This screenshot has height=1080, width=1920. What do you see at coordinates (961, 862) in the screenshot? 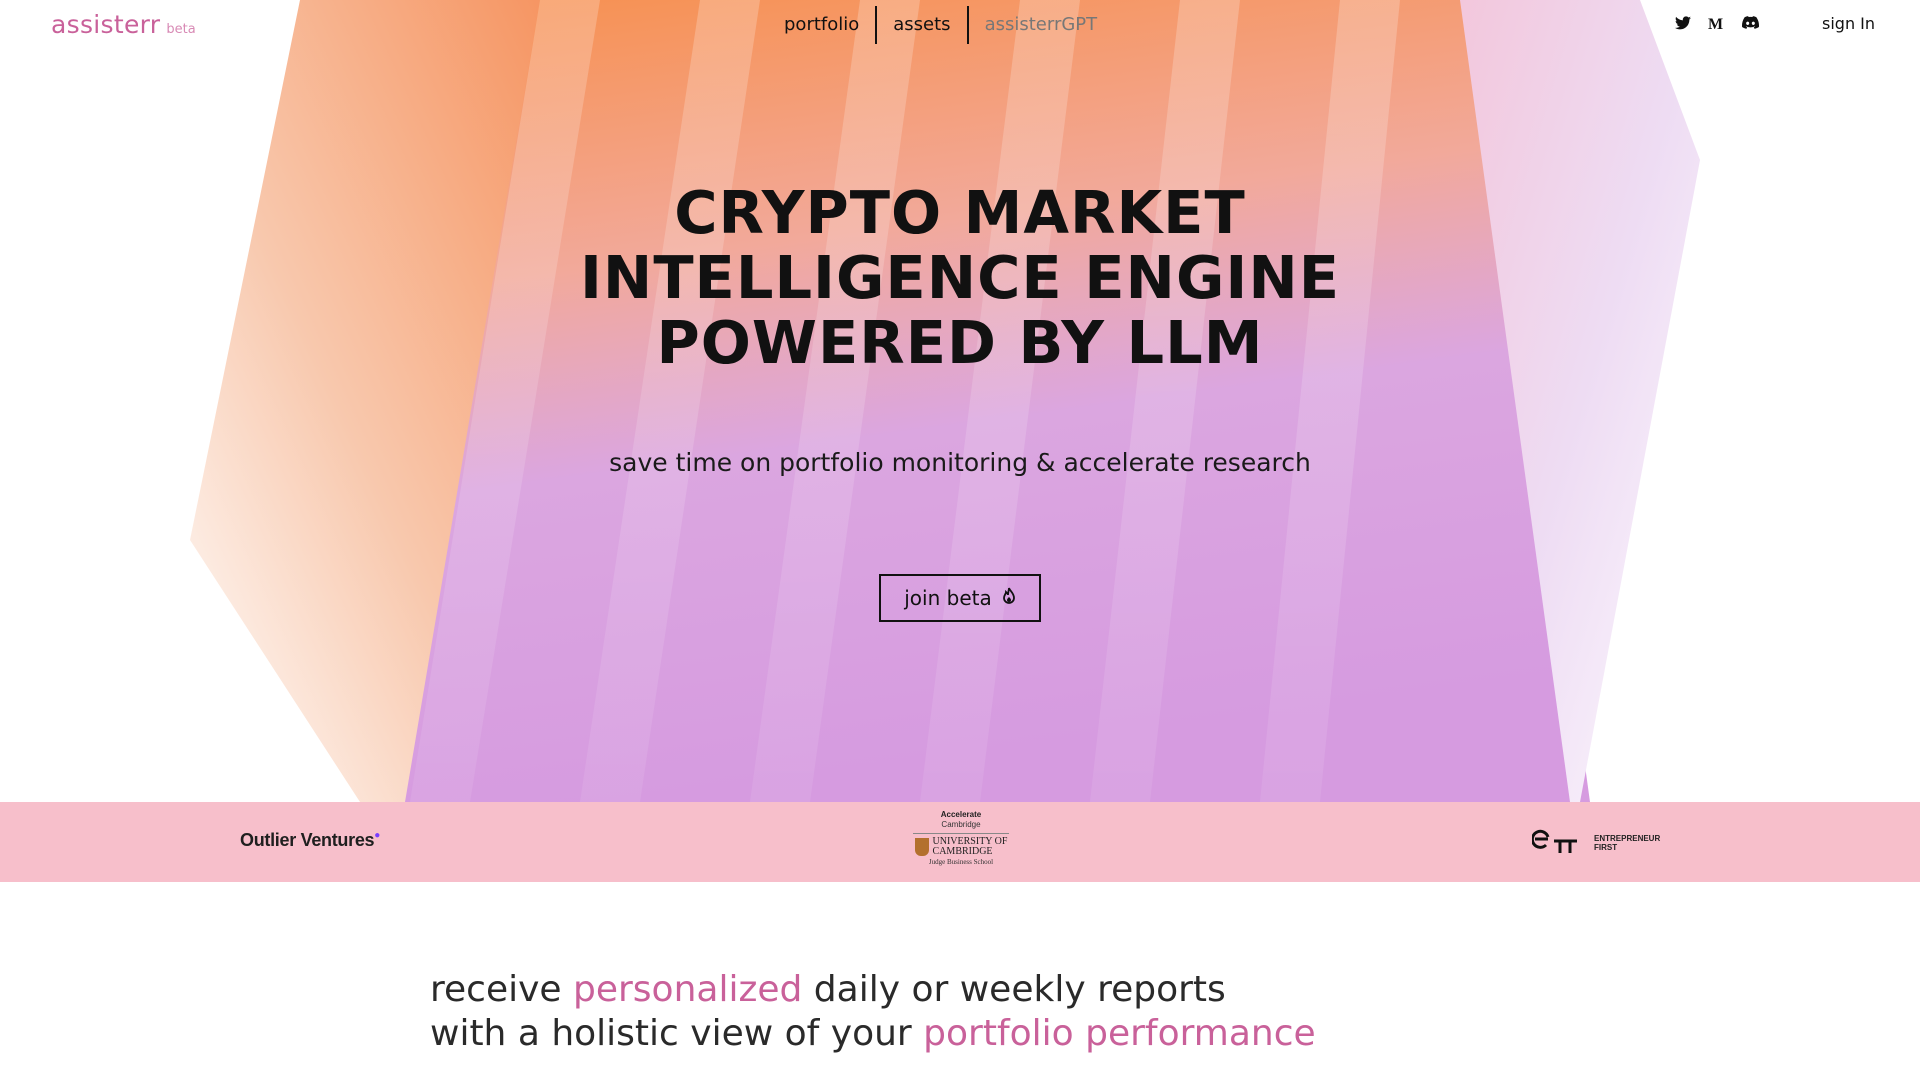
I see `judge-business-school-text: Judge Business School` at bounding box center [961, 862].